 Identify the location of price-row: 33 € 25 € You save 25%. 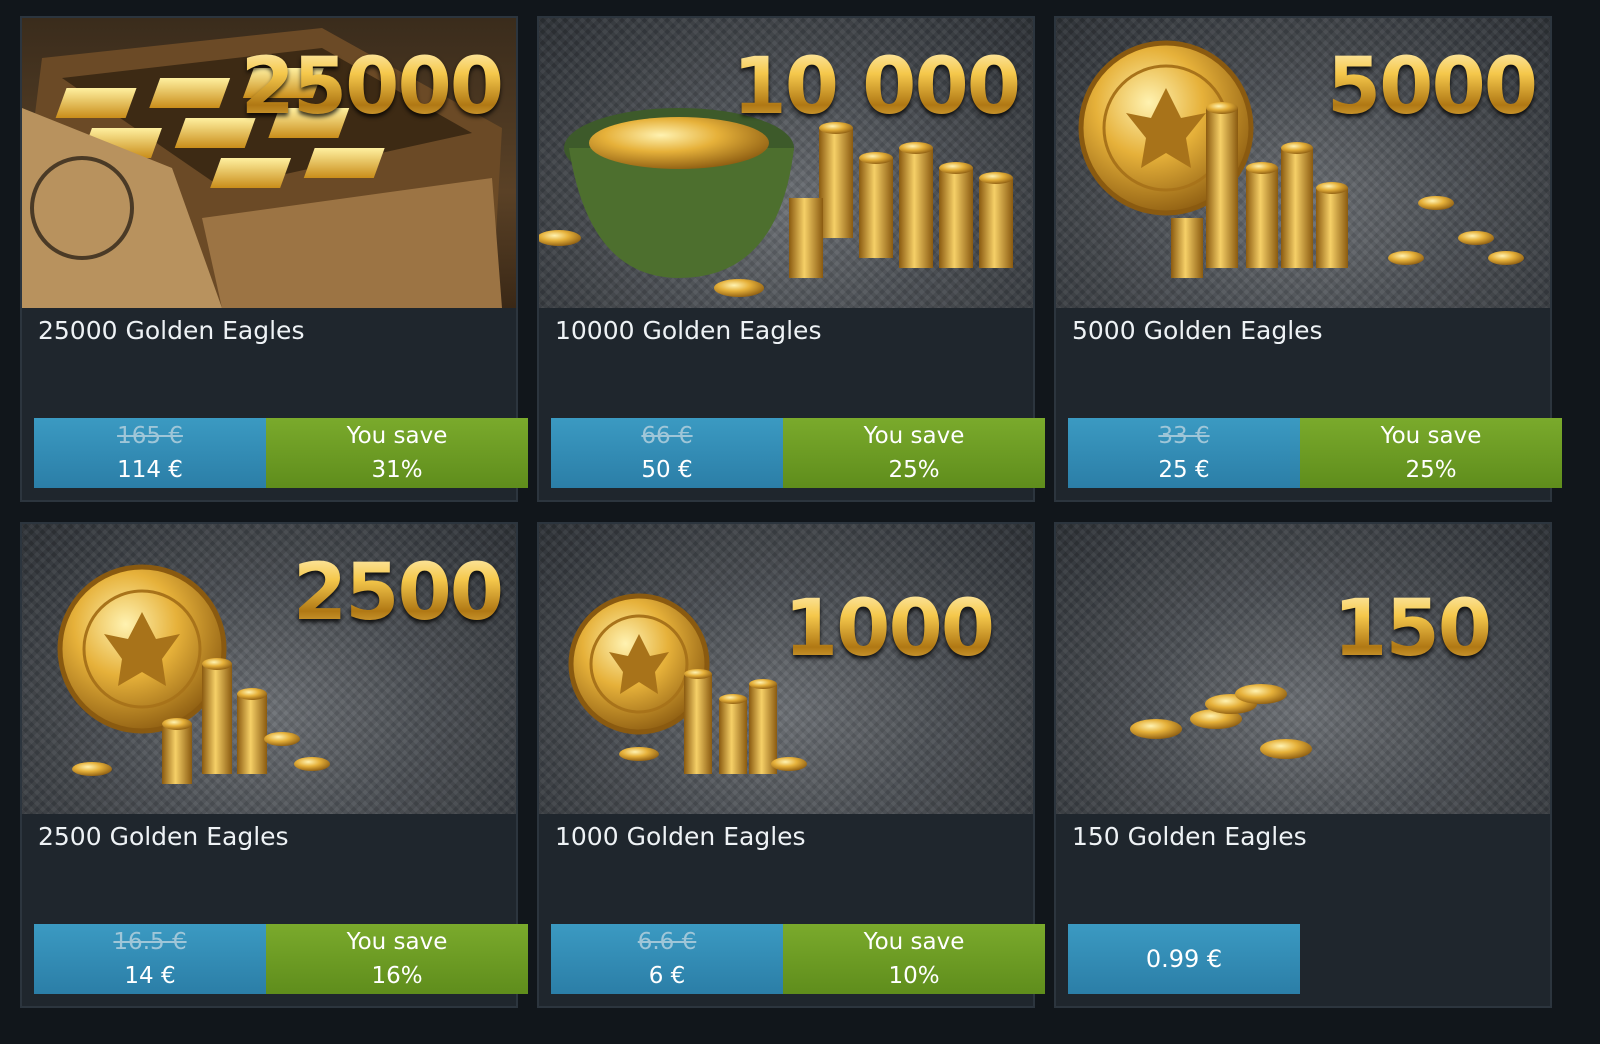
(1315, 453).